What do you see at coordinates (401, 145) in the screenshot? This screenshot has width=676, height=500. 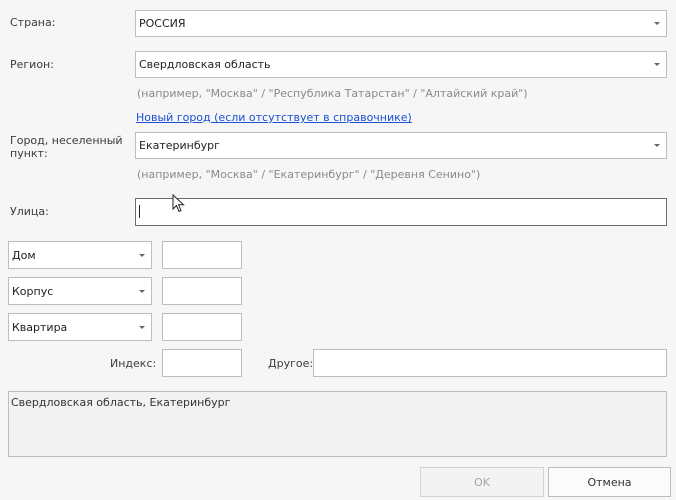 I see `city-combobox: Екатеринбург` at bounding box center [401, 145].